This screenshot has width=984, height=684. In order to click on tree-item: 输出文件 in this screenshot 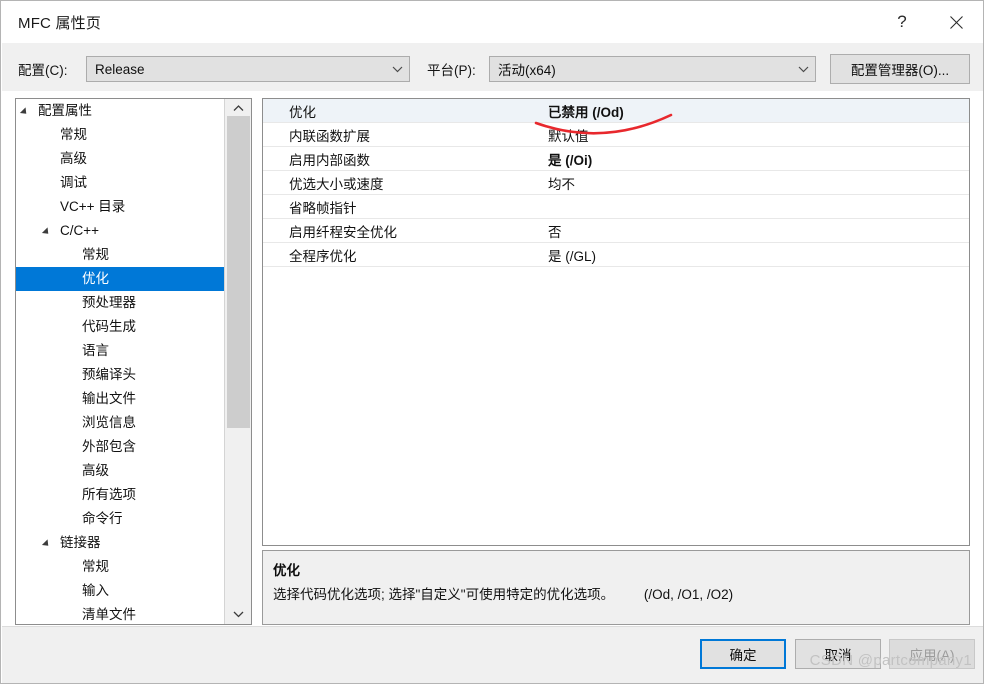, I will do `click(120, 399)`.